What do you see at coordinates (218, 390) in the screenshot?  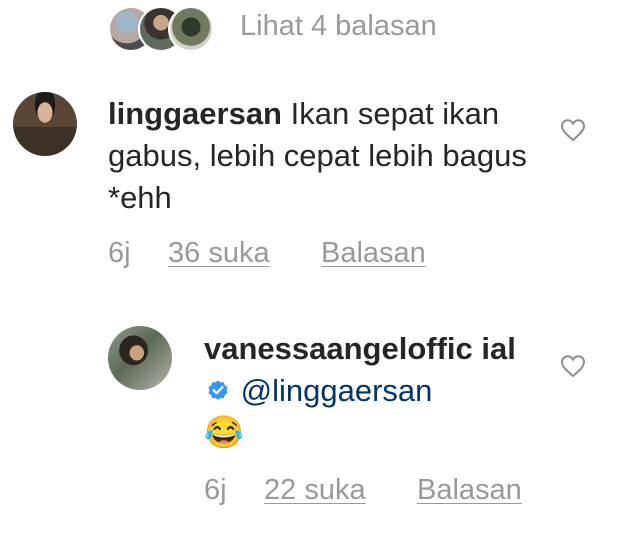 I see `verified-badge-icon` at bounding box center [218, 390].